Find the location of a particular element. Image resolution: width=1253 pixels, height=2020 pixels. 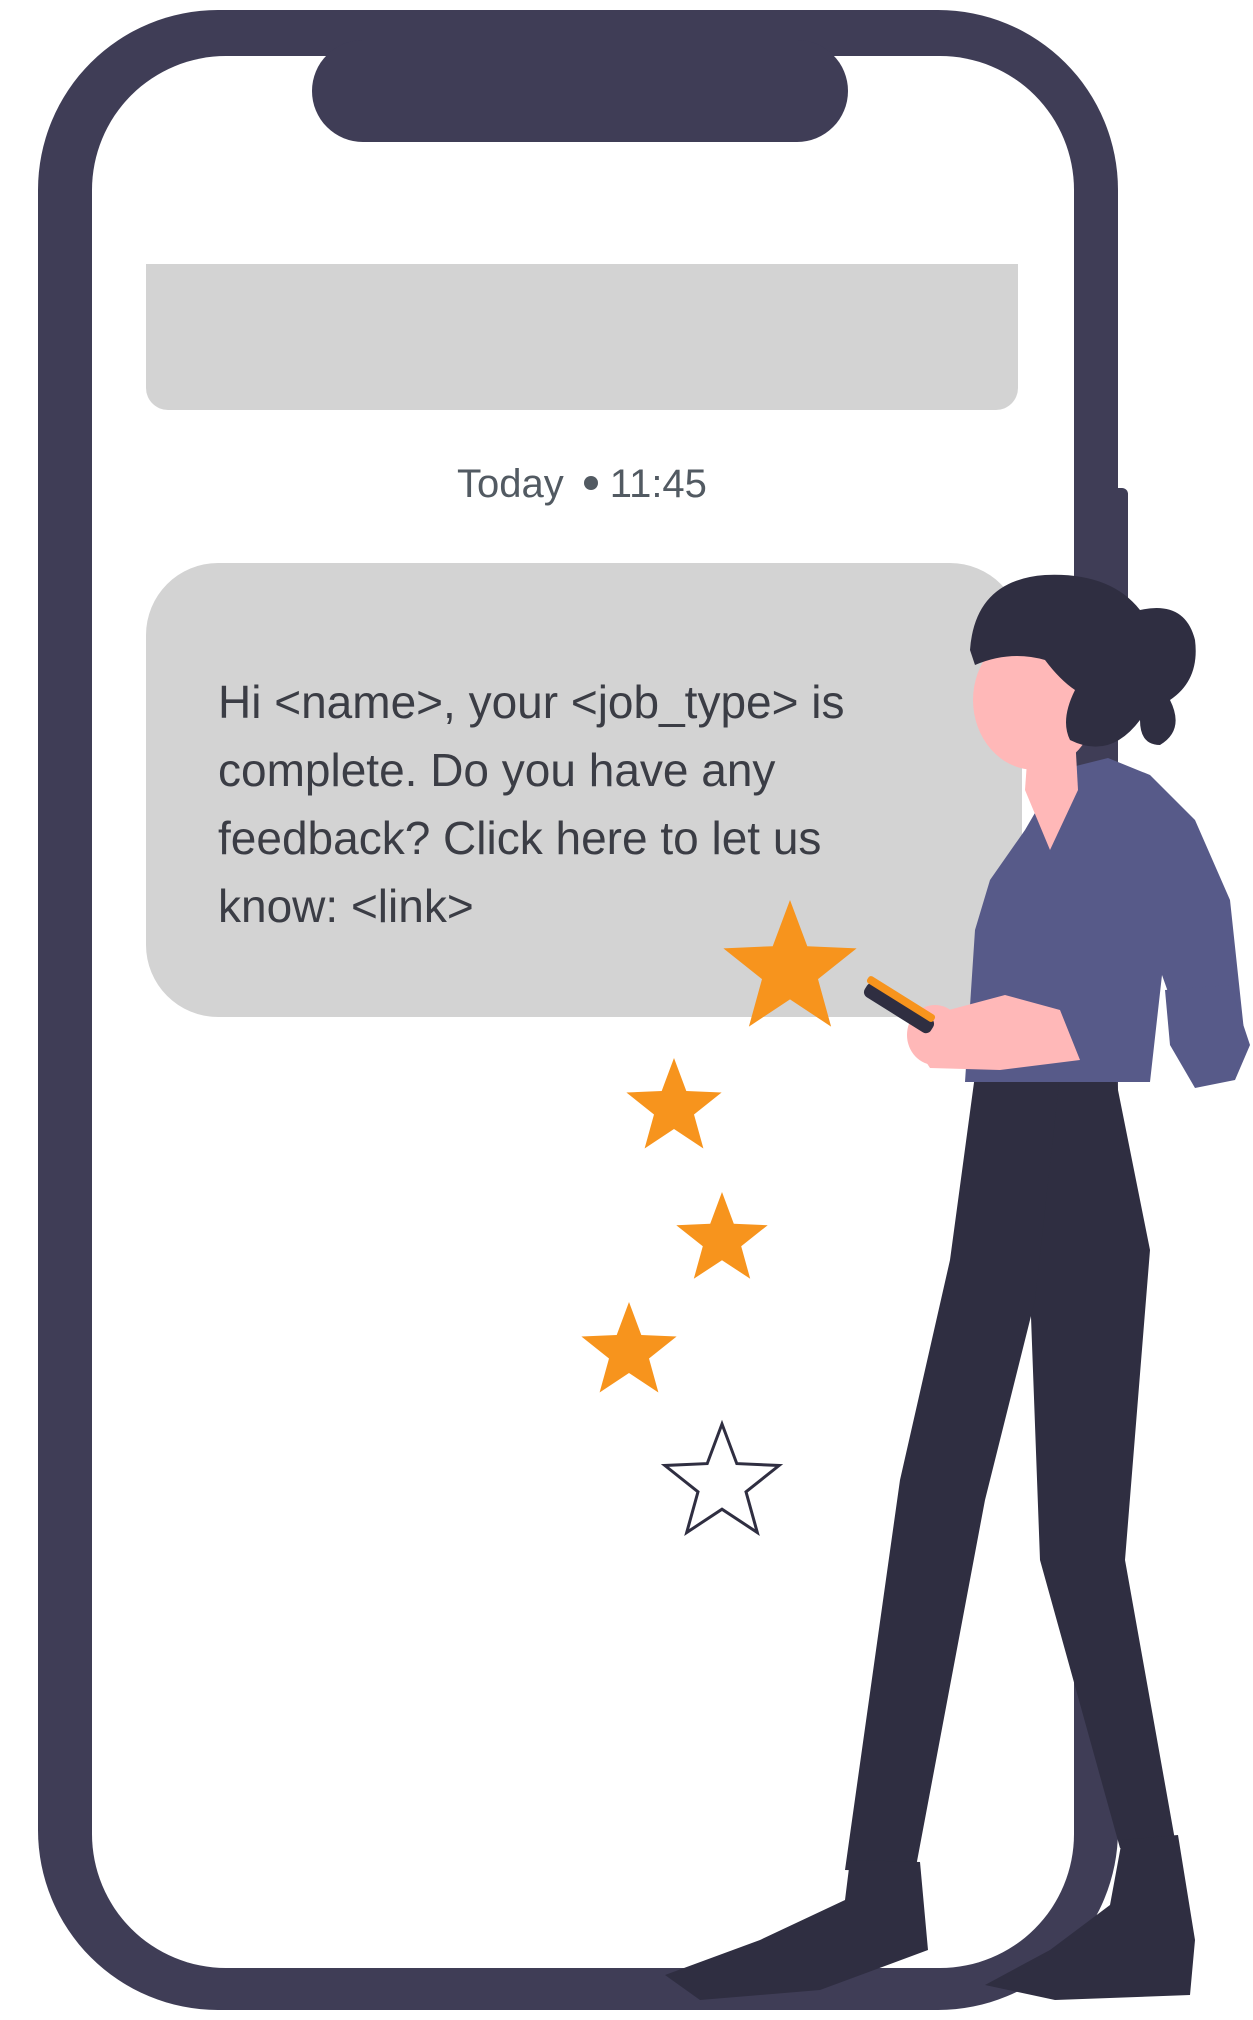

message-timestamp: Today 11:45 is located at coordinates (582, 484).